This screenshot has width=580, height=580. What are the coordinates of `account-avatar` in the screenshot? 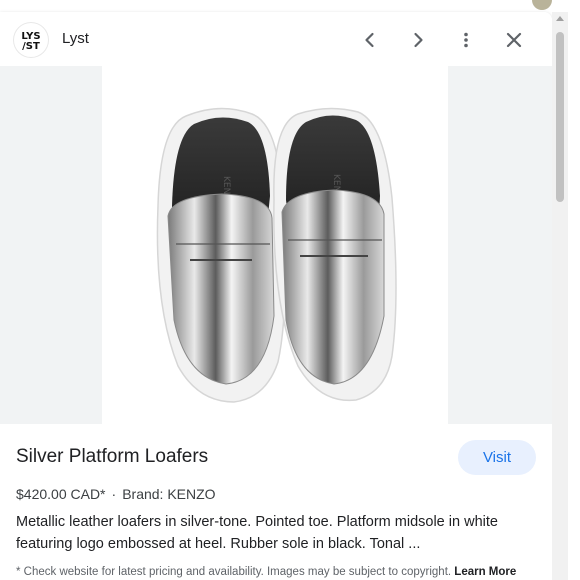 It's located at (542, 5).